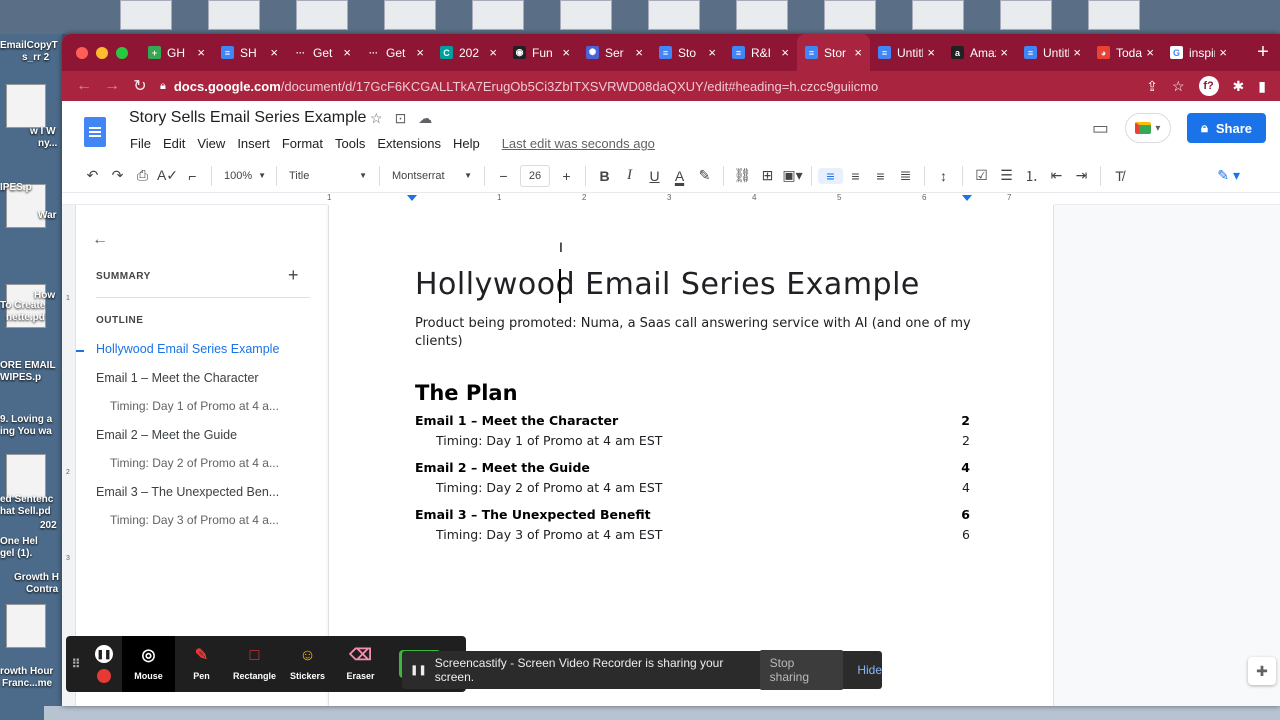 This screenshot has width=1280, height=720. I want to click on desktop-label: To Create, so click(22, 305).